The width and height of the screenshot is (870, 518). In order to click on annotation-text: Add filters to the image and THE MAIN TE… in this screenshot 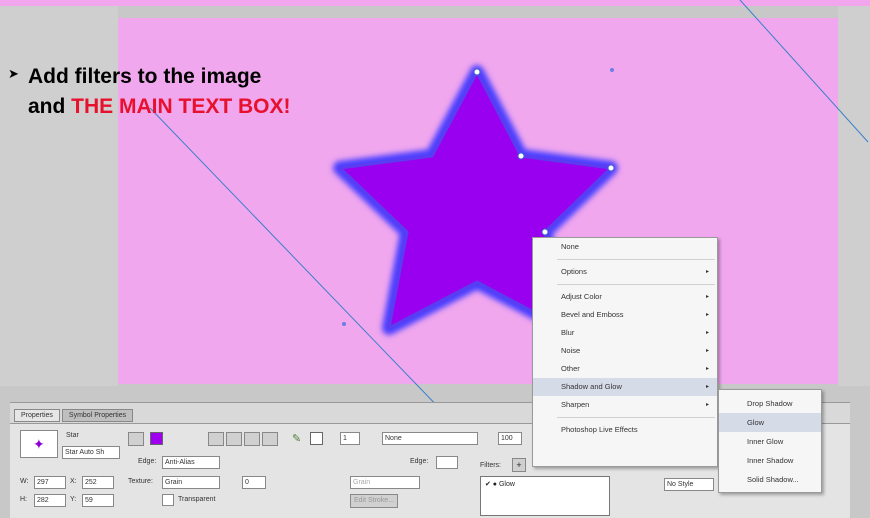, I will do `click(159, 92)`.